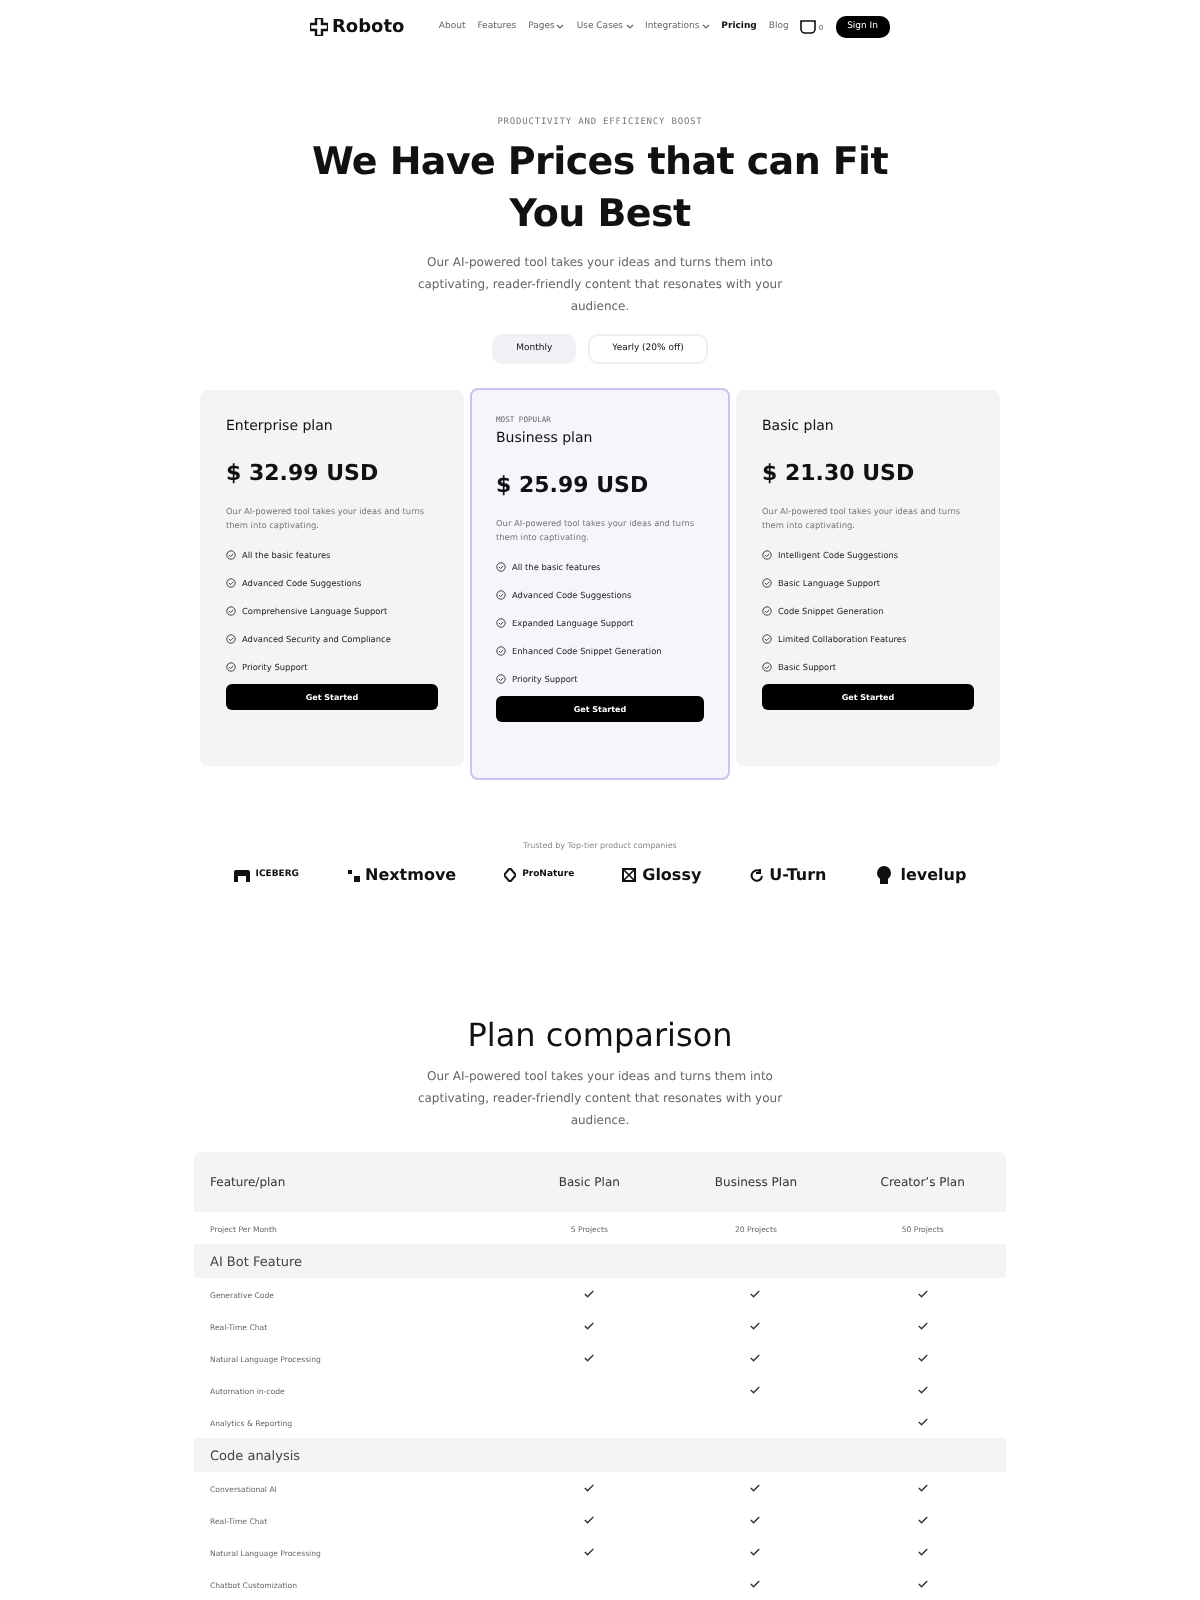 The image size is (1200, 1600). Describe the element at coordinates (808, 27) in the screenshot. I see `cart-icon` at that location.